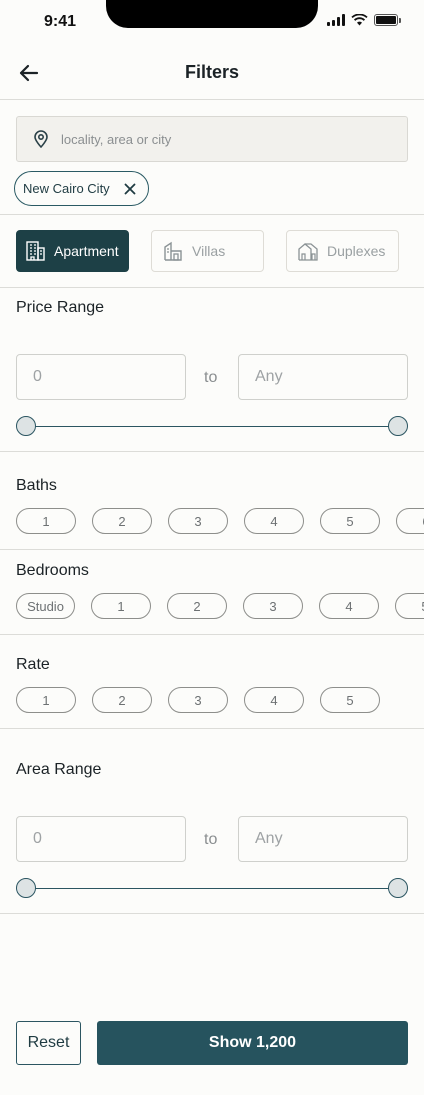 This screenshot has width=424, height=1095. What do you see at coordinates (101, 377) in the screenshot?
I see `price-min-input` at bounding box center [101, 377].